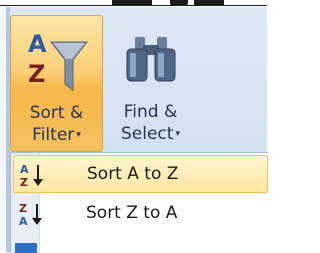 This screenshot has width=320, height=253. What do you see at coordinates (150, 59) in the screenshot?
I see `binoculars-icon` at bounding box center [150, 59].